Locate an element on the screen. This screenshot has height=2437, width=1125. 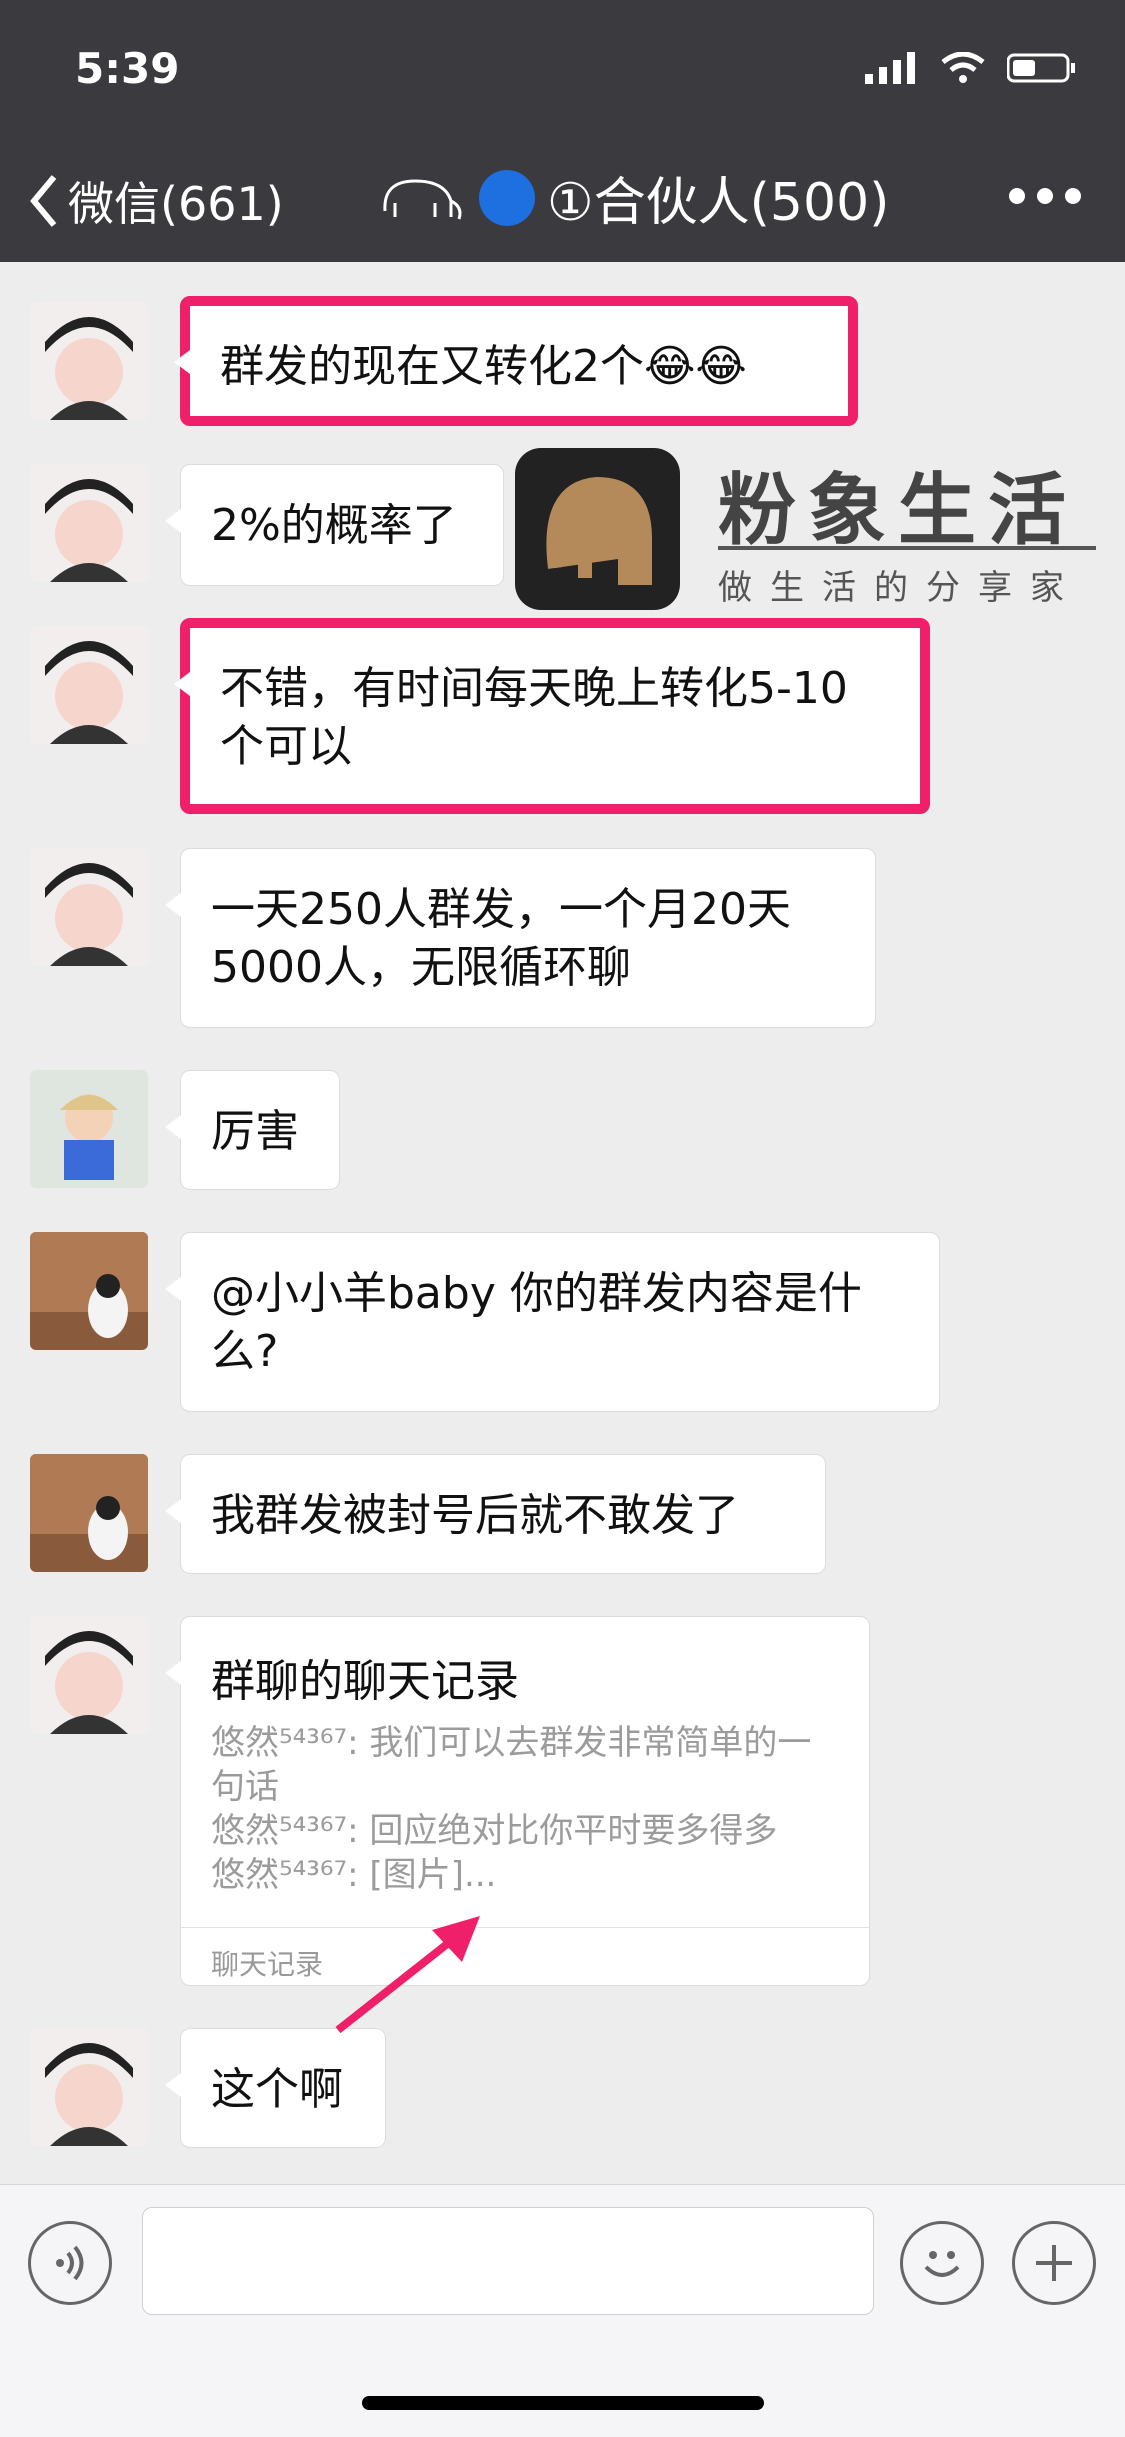
message-text: 2%的概率了 is located at coordinates (334, 525).